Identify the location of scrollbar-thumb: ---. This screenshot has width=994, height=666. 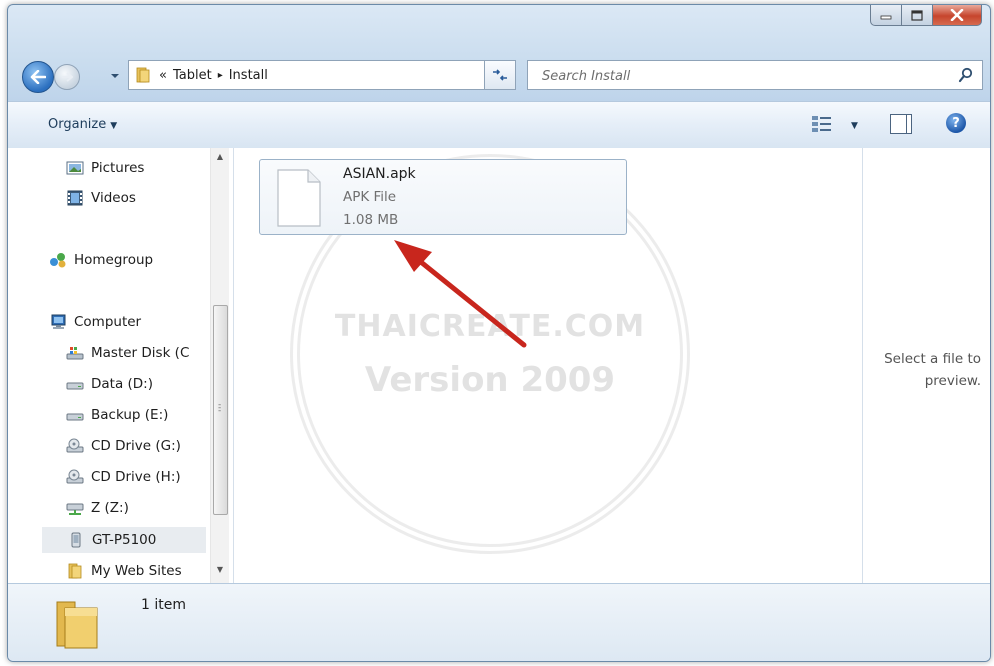
(220, 410).